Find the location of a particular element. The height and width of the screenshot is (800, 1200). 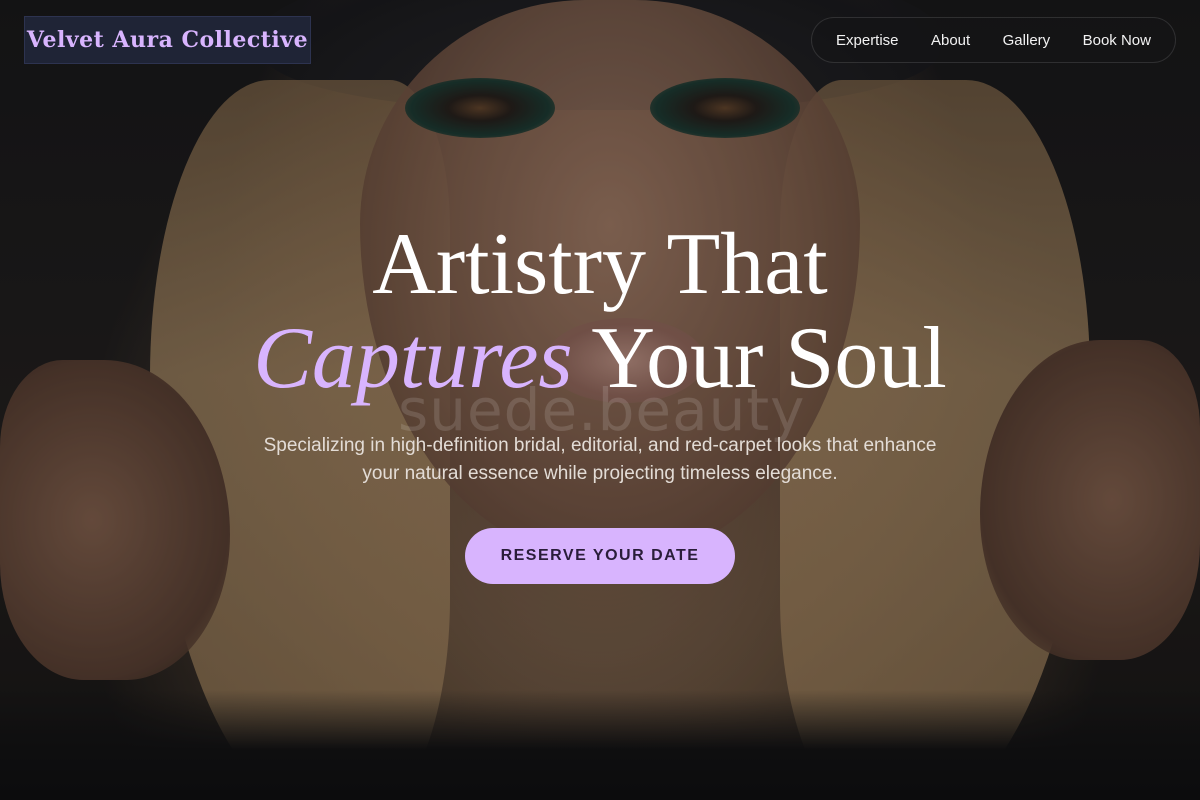

headline-accent: Captures is located at coordinates (413, 358).